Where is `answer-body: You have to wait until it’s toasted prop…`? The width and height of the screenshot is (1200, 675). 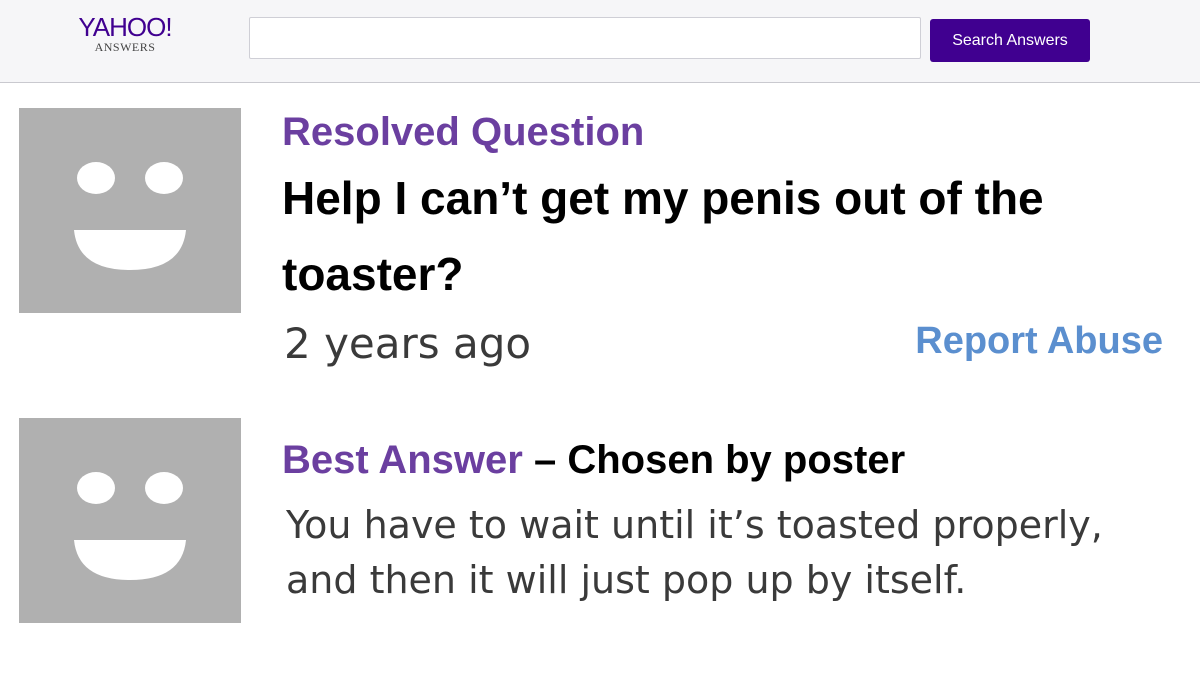 answer-body: You have to wait until it’s toasted prop… is located at coordinates (694, 552).